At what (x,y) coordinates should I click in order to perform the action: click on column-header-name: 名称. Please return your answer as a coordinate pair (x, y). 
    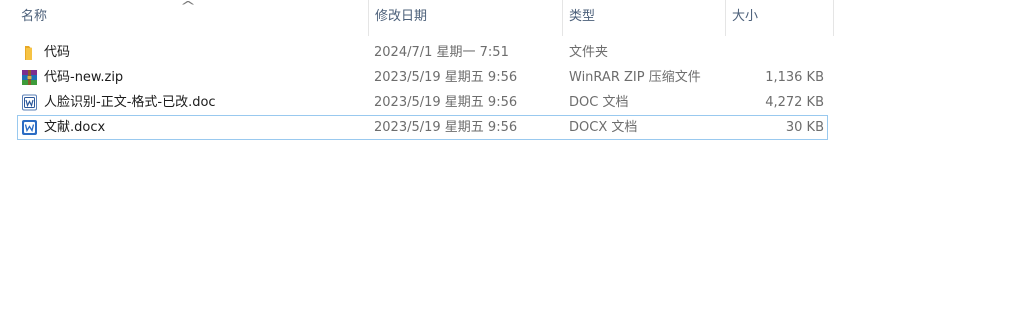
    Looking at the image, I should click on (192, 18).